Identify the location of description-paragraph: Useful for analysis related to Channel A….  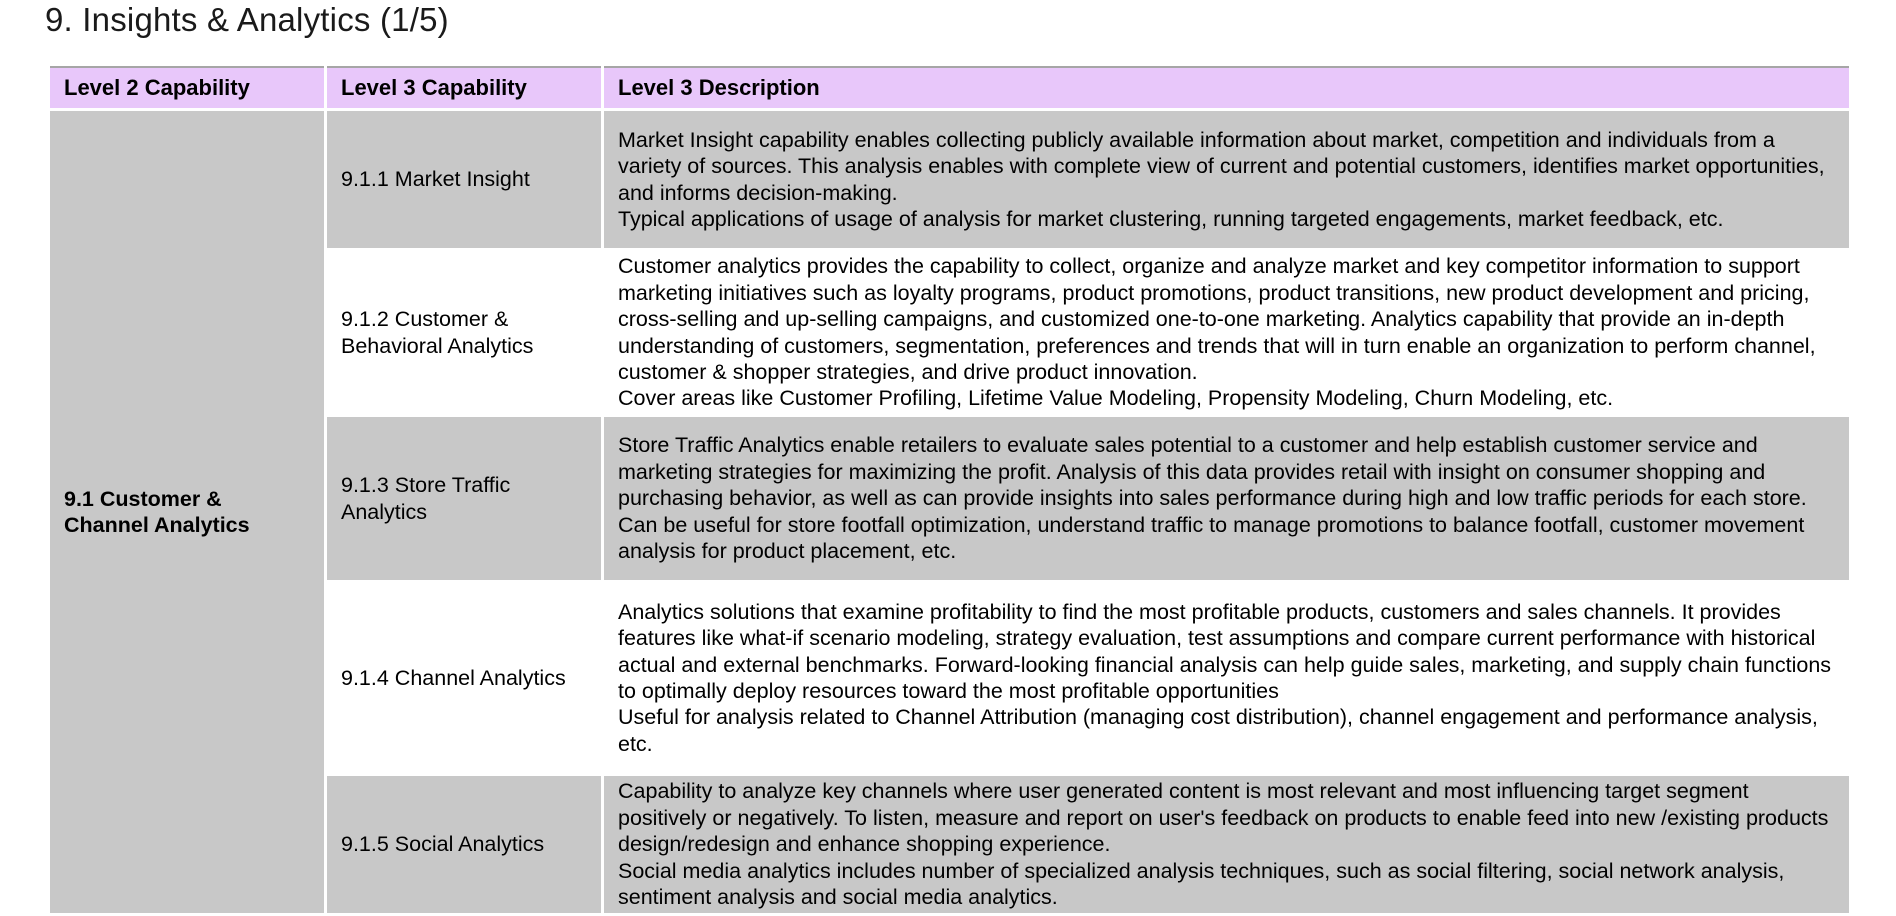
(1218, 730).